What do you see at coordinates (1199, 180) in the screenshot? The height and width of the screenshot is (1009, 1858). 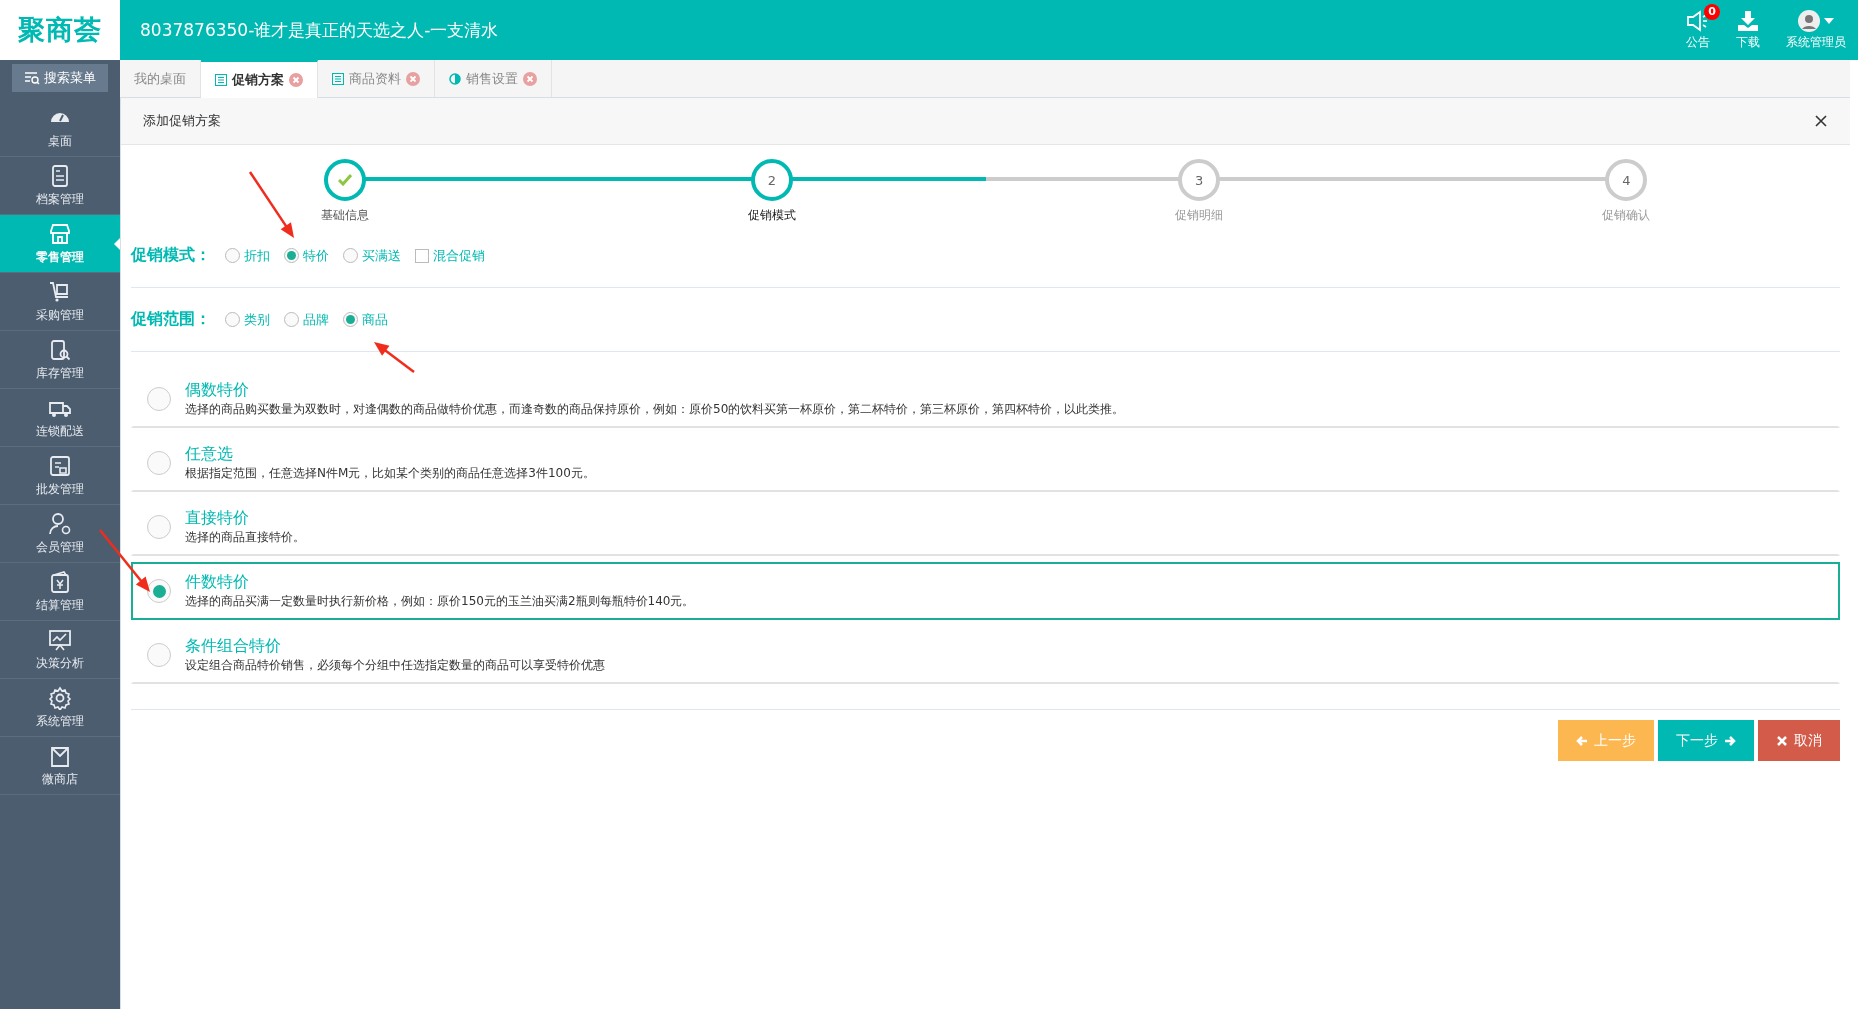 I see `step-circle: 3` at bounding box center [1199, 180].